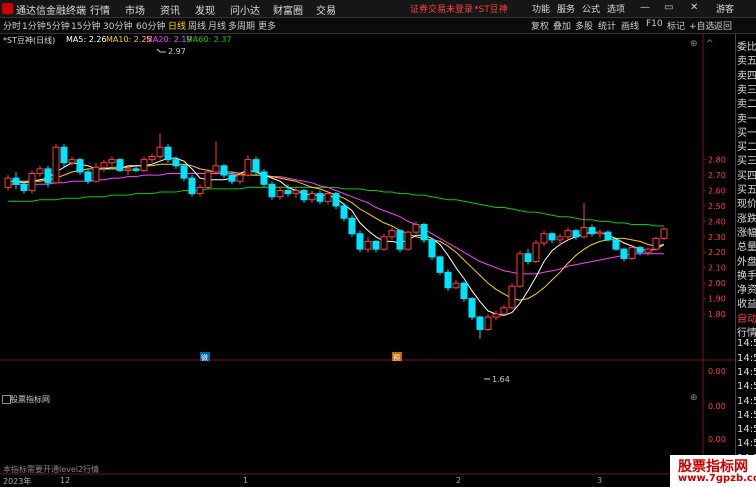  I want to click on mark-button: 标记, so click(676, 25).